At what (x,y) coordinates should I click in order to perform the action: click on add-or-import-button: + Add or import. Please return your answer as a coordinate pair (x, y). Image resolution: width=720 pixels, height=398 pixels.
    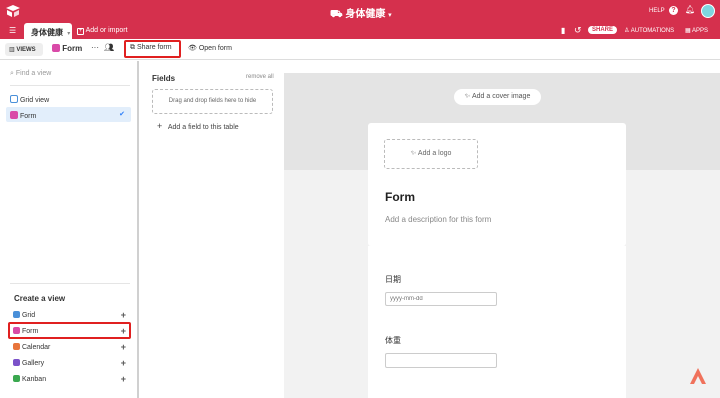
    Looking at the image, I should click on (102, 31).